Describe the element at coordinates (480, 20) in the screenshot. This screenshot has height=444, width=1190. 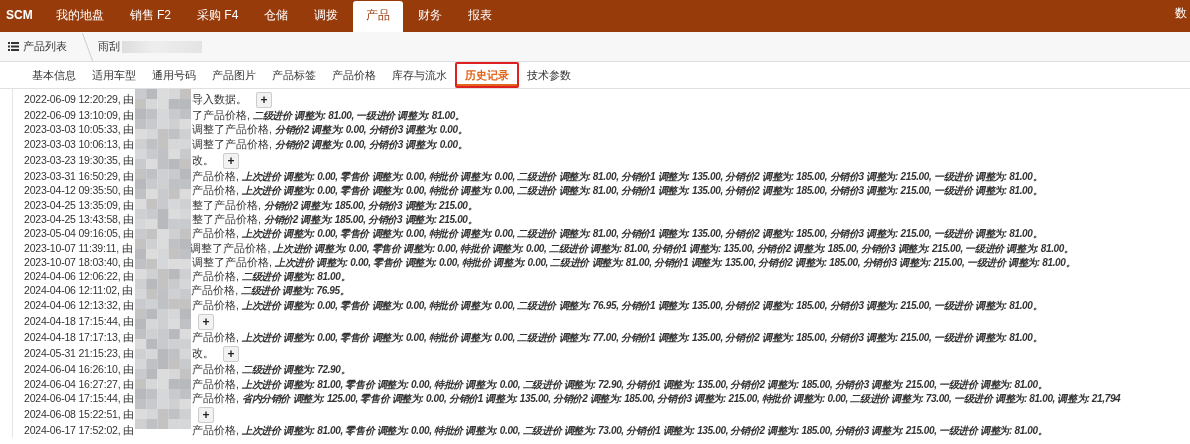
I see `nav-item: 报表` at that location.